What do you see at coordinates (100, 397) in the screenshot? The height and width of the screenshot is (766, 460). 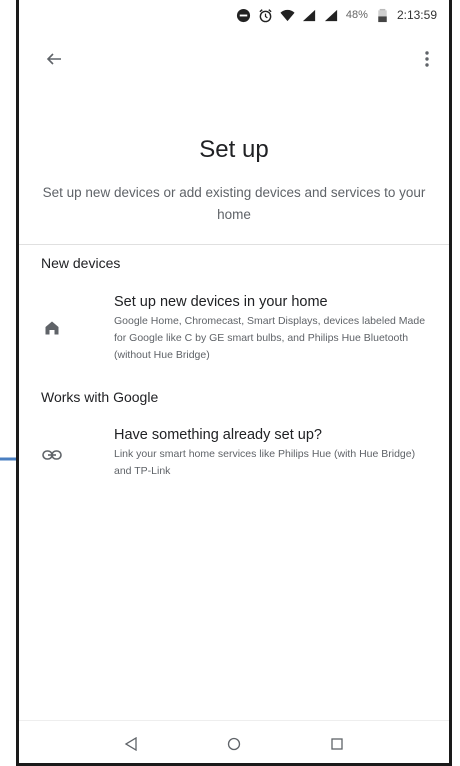 I see `section-header-works-with-google: Works with Google` at bounding box center [100, 397].